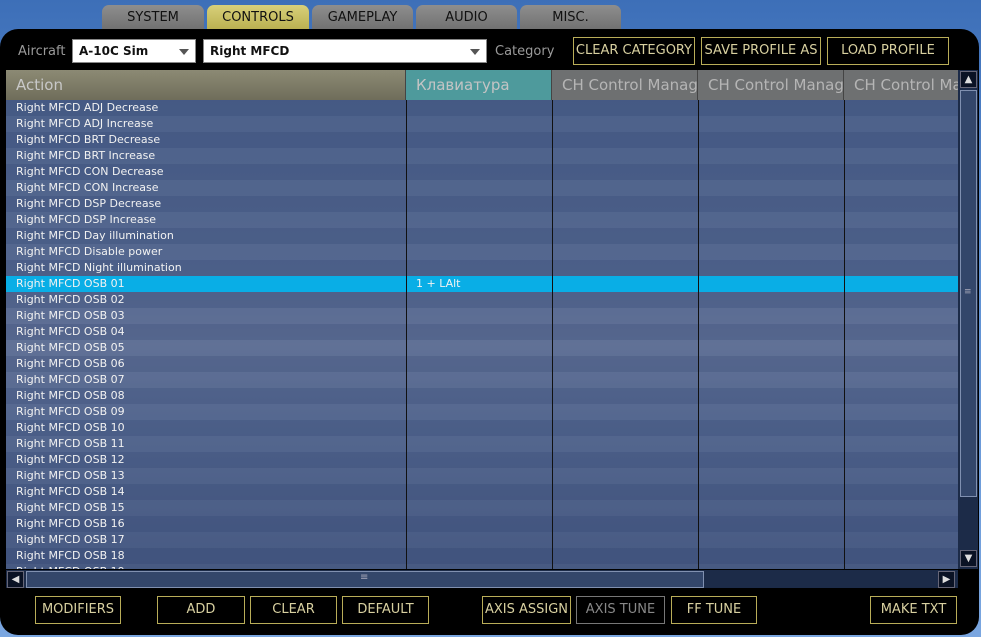  I want to click on table-row: Right MFCD OSB 05, so click(482, 348).